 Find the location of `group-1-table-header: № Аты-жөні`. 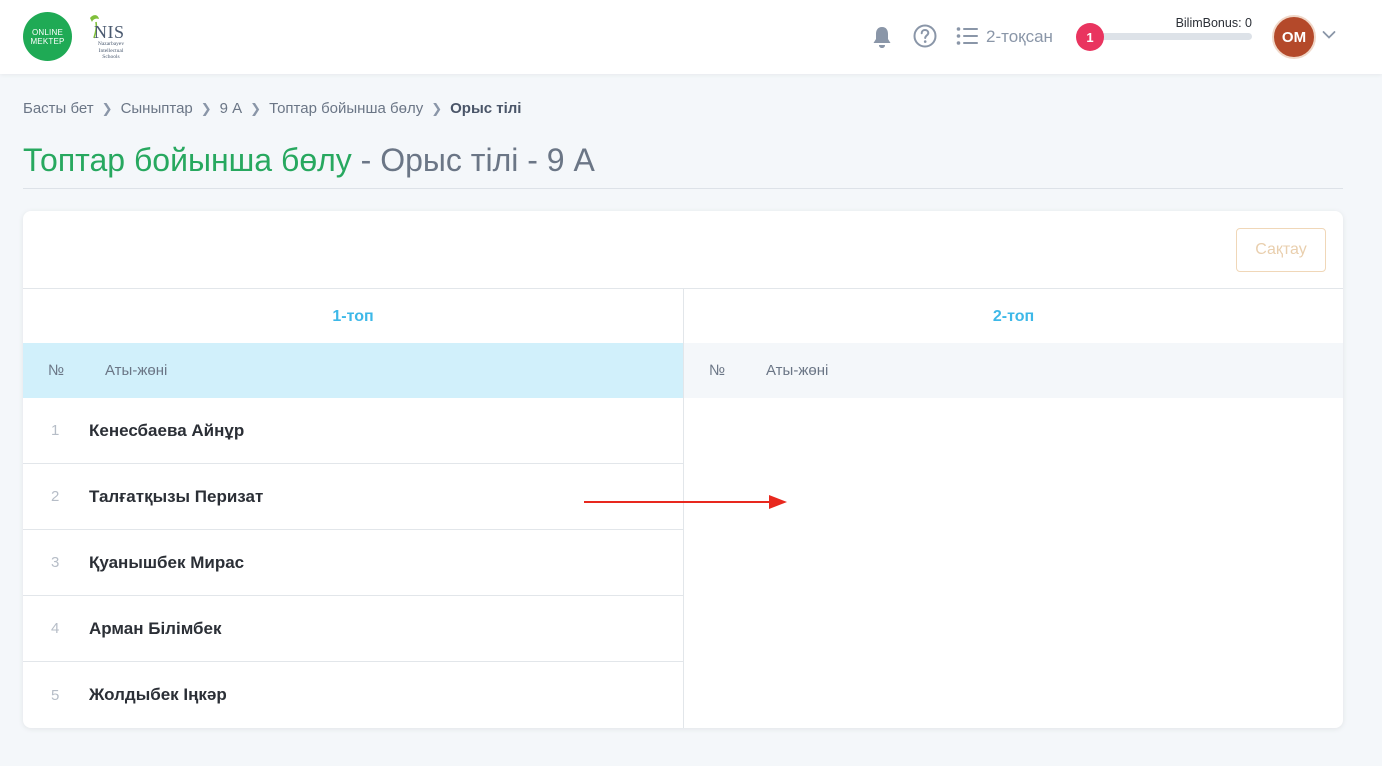

group-1-table-header: № Аты-жөні is located at coordinates (353, 370).